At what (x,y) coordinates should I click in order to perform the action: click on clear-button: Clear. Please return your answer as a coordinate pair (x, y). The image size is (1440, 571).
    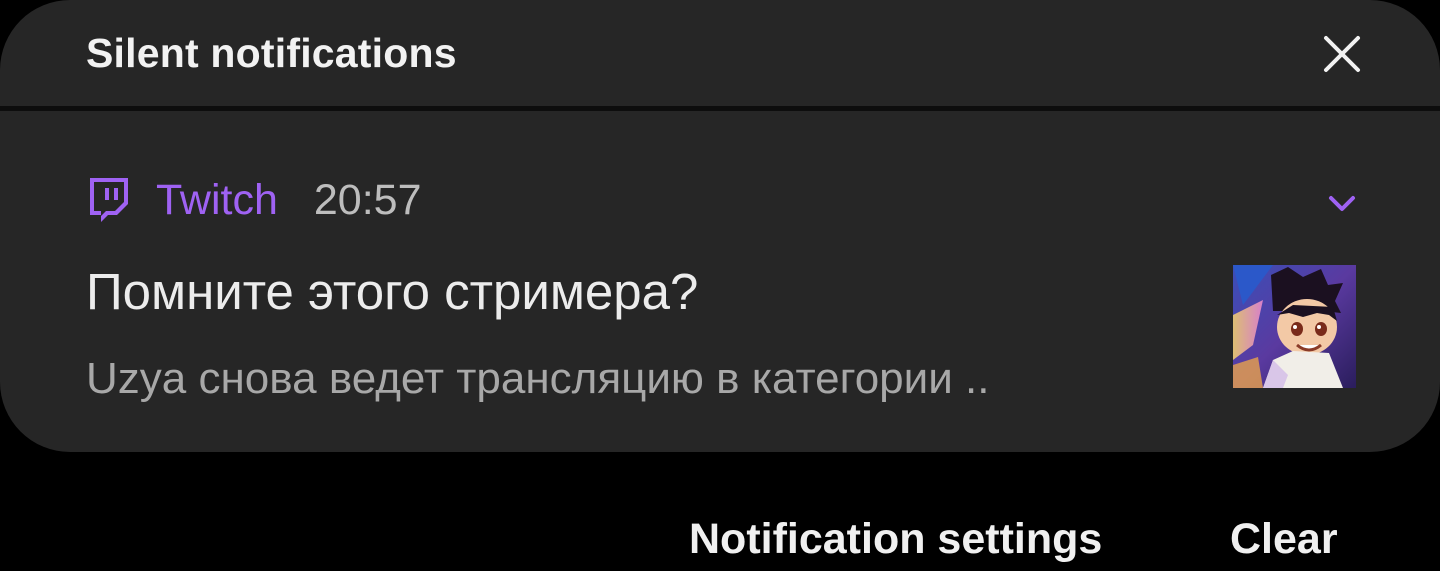
    Looking at the image, I should click on (1284, 539).